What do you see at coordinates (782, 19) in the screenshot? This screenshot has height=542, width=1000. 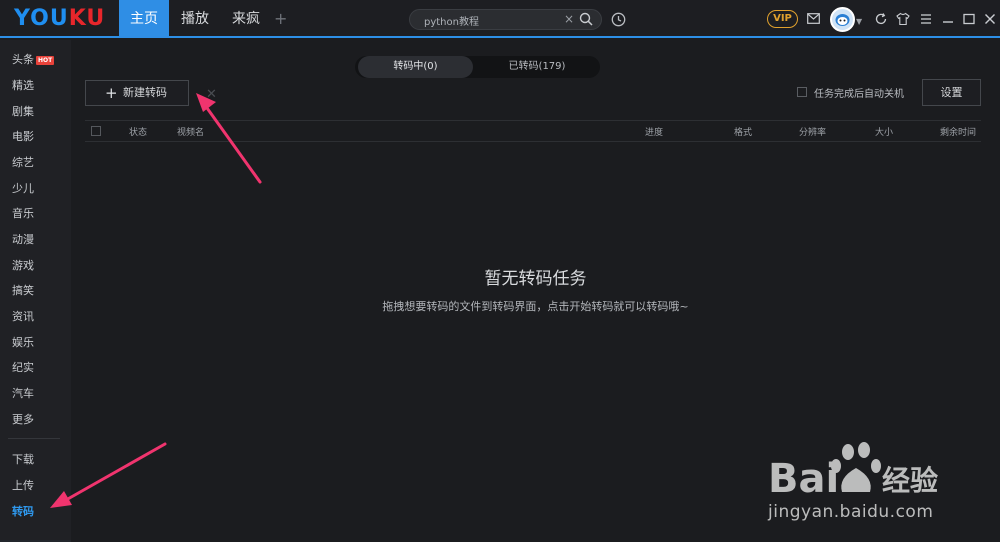 I see `vip-badge: VIP` at bounding box center [782, 19].